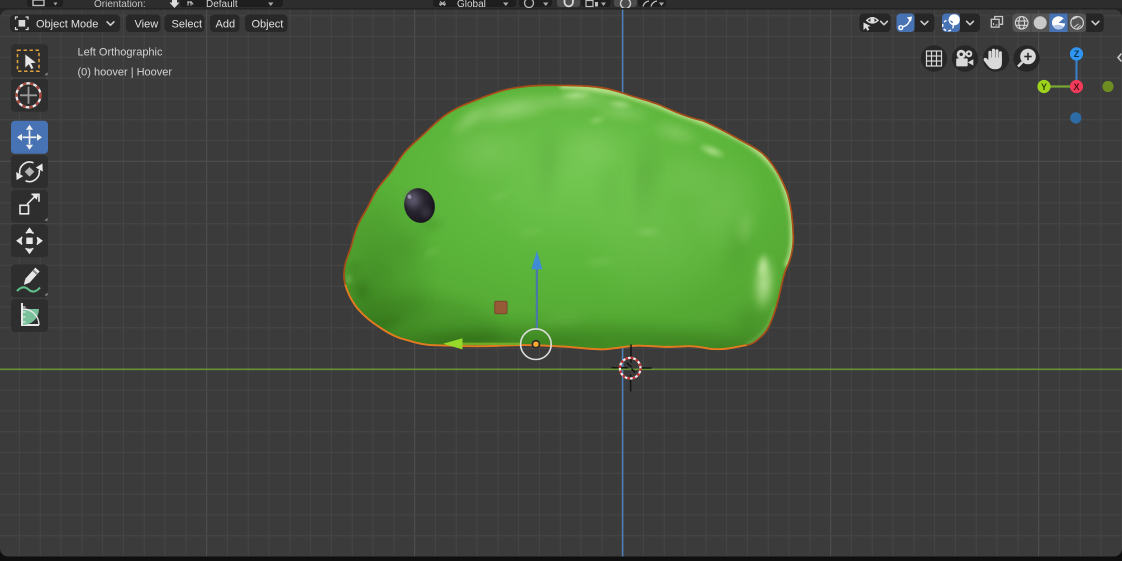 The width and height of the screenshot is (1122, 561). I want to click on svg-text: Add, so click(226, 25).